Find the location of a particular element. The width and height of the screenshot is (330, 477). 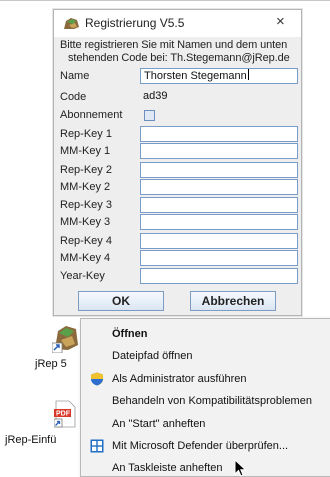

menu-item-open: Öffnen is located at coordinates (205, 334).